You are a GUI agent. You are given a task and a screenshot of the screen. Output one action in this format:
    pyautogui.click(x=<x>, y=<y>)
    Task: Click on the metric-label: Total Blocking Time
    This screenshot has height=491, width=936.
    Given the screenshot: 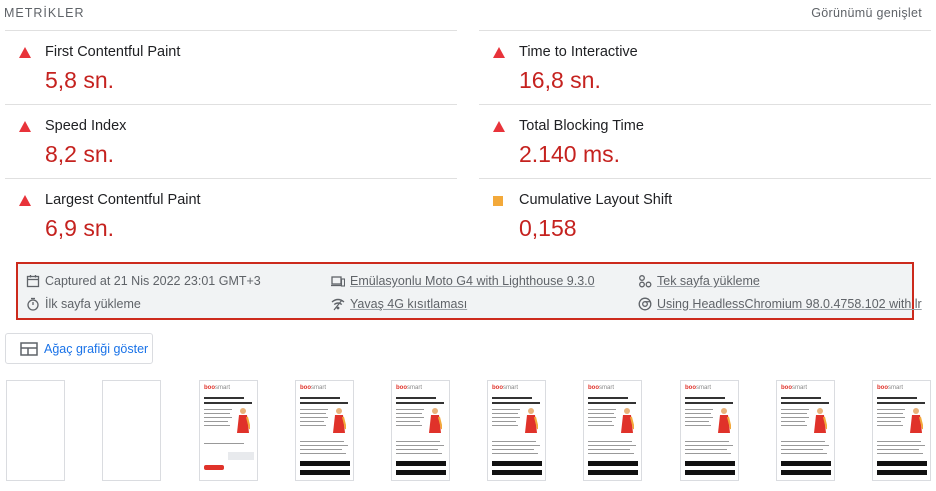 What is the action you would take?
    pyautogui.click(x=581, y=126)
    